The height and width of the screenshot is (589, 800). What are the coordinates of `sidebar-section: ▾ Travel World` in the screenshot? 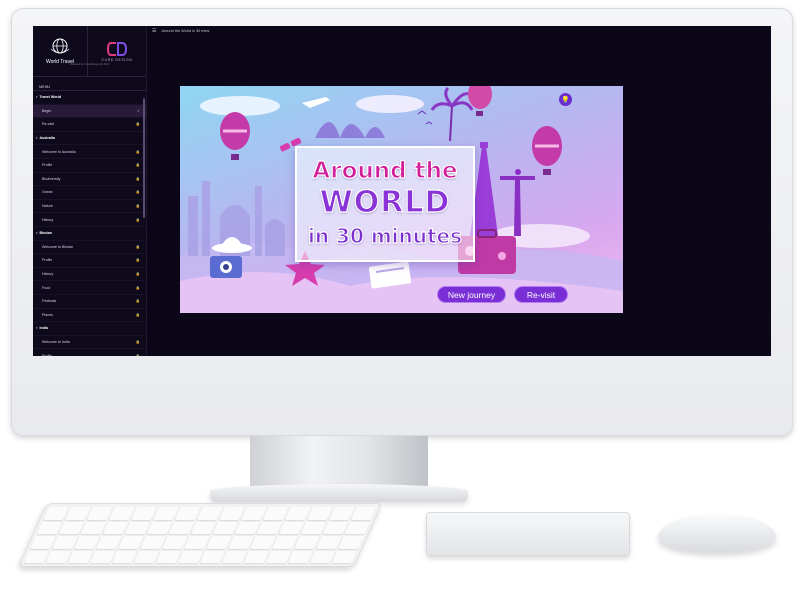 It's located at (89, 98).